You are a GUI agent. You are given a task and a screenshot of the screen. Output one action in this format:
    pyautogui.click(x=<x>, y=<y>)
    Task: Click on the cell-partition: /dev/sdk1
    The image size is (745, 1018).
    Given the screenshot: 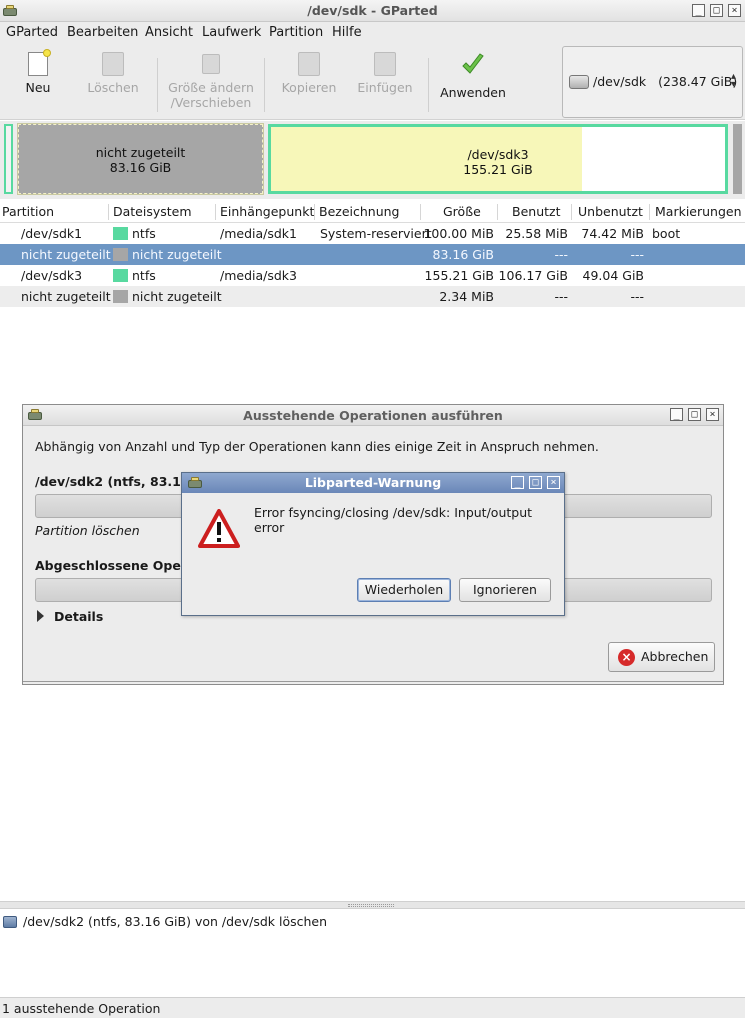 What is the action you would take?
    pyautogui.click(x=52, y=233)
    